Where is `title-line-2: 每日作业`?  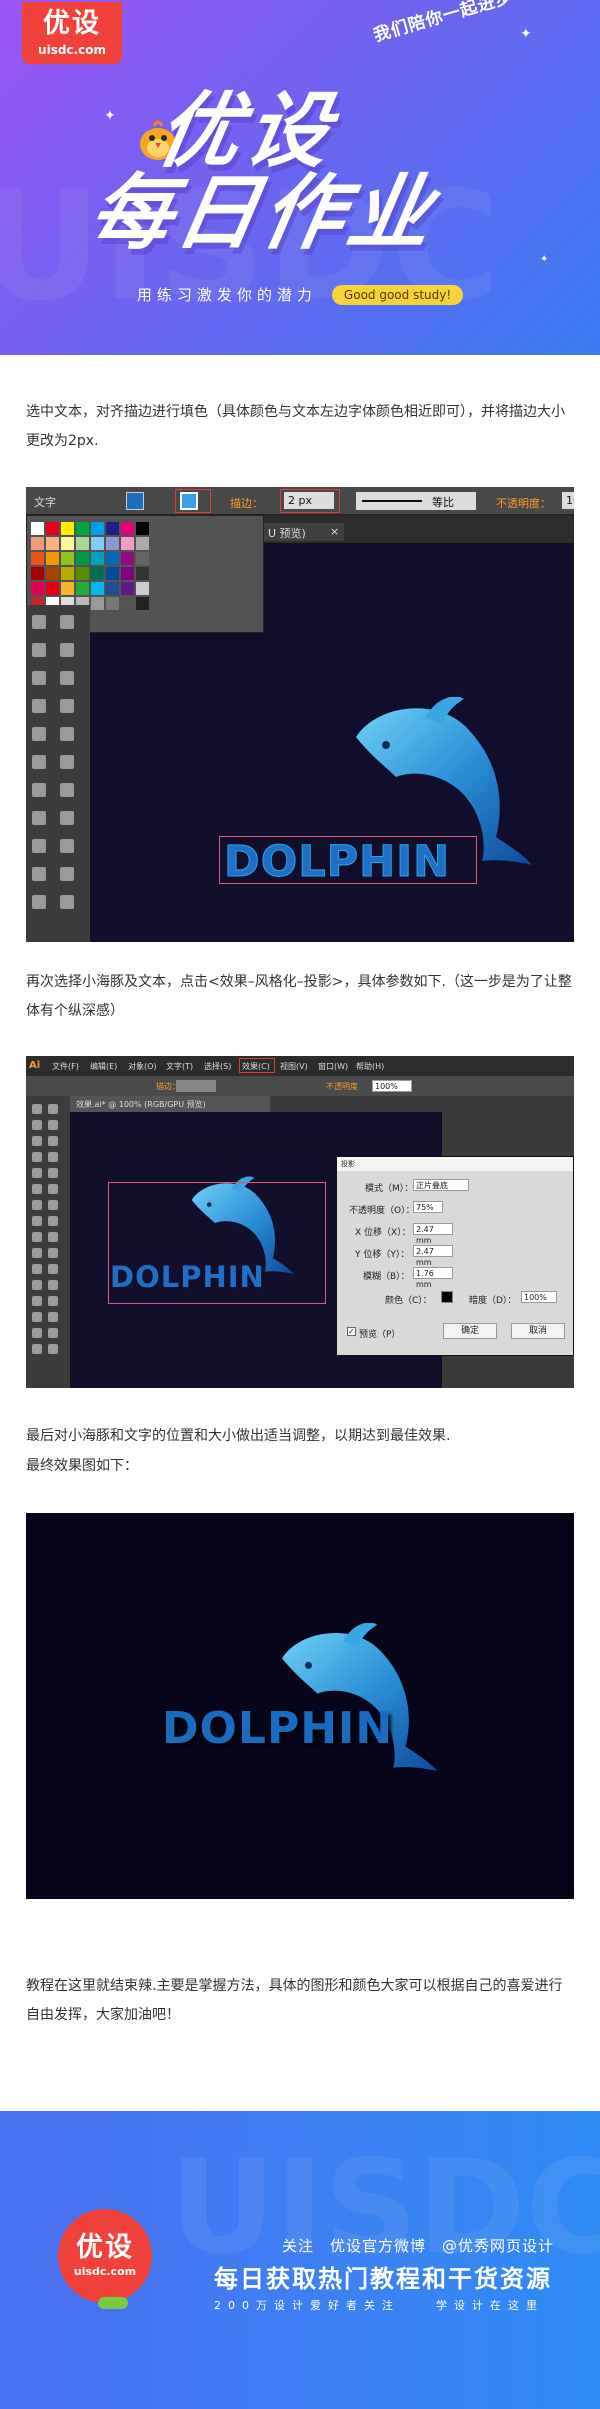
title-line-2: 每日作业 is located at coordinates (262, 213).